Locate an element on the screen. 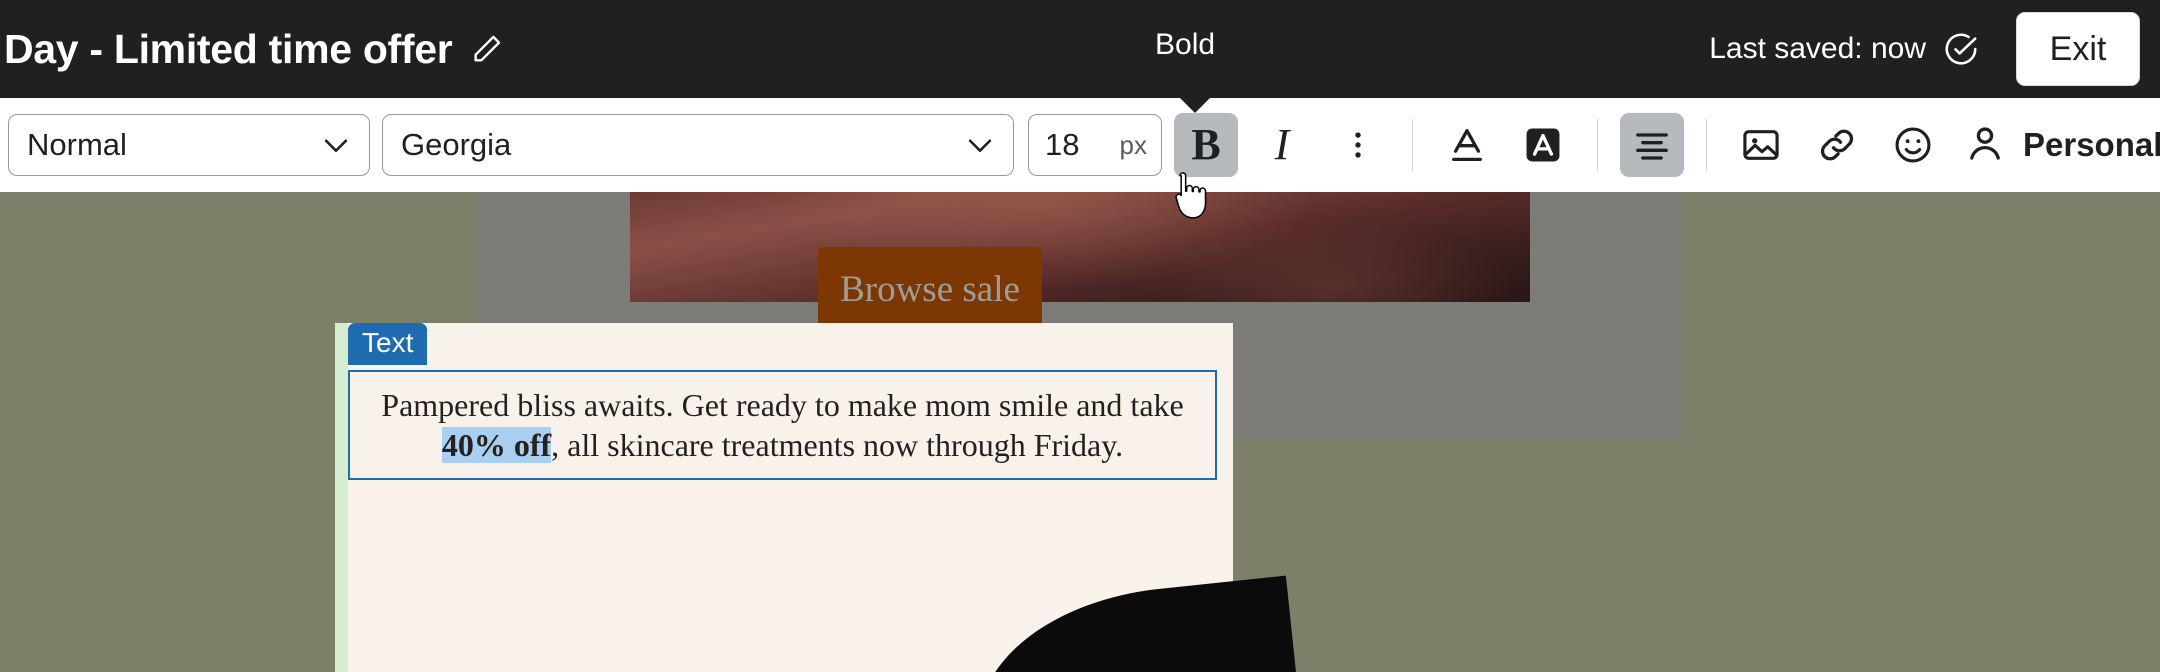 The height and width of the screenshot is (672, 2160). font-size-value: 18 is located at coordinates (1062, 144).